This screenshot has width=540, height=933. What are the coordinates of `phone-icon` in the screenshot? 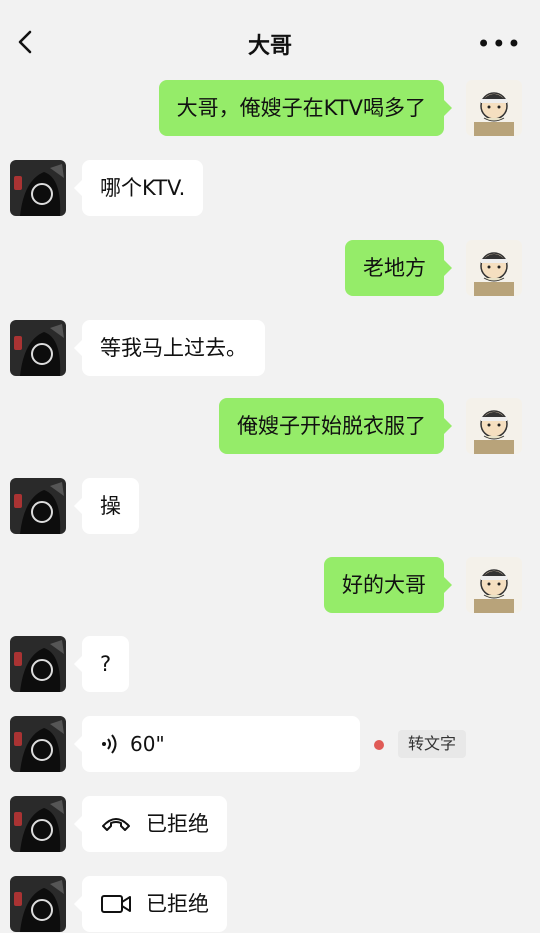 It's located at (116, 824).